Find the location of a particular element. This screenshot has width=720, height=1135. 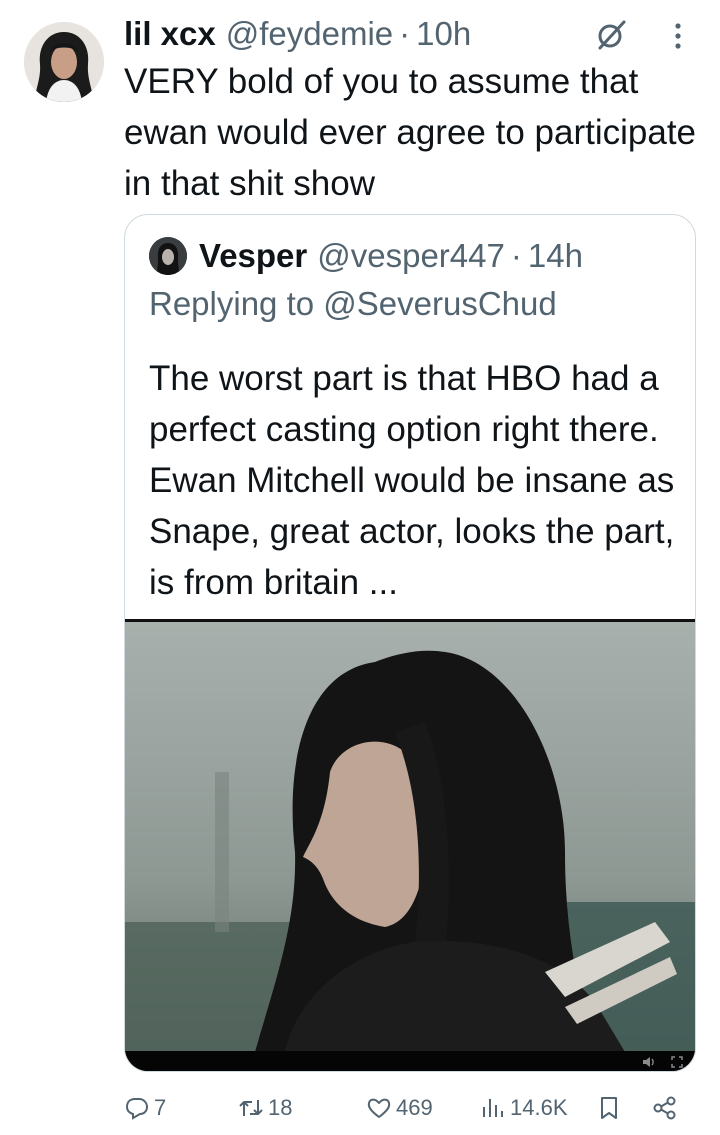

tweet-timestamp: 10h is located at coordinates (443, 34).